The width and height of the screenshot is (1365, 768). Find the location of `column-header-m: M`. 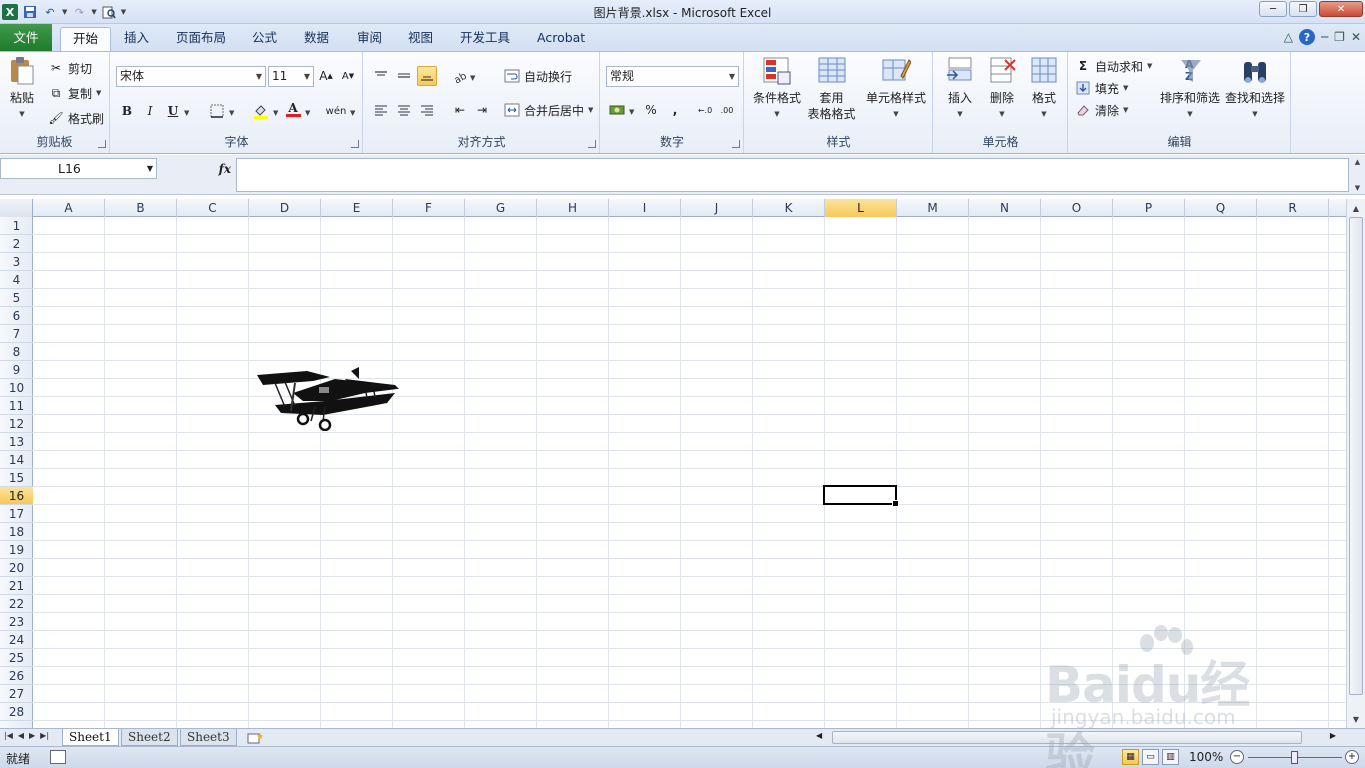

column-header-m: M is located at coordinates (933, 208).